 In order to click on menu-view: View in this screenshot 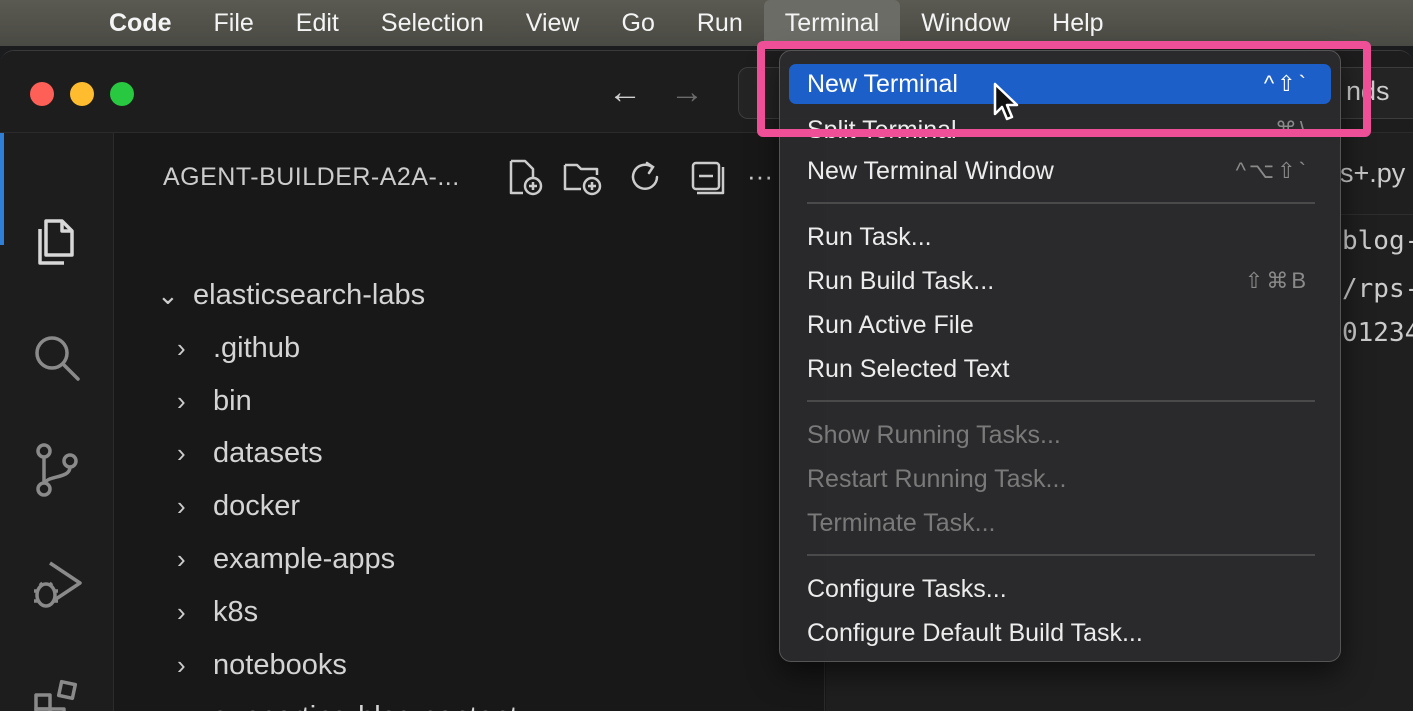, I will do `click(553, 23)`.